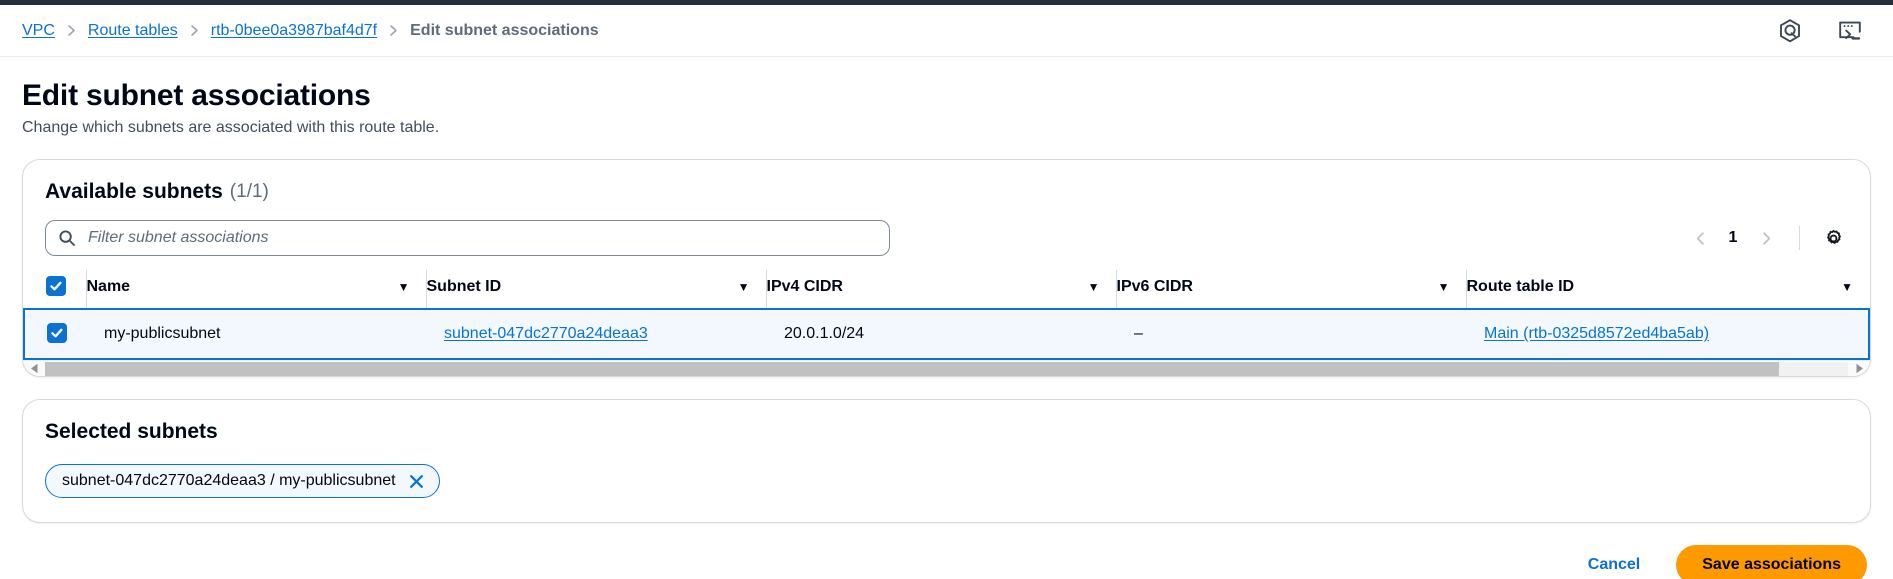  What do you see at coordinates (56, 286) in the screenshot?
I see `select-all-checkbox` at bounding box center [56, 286].